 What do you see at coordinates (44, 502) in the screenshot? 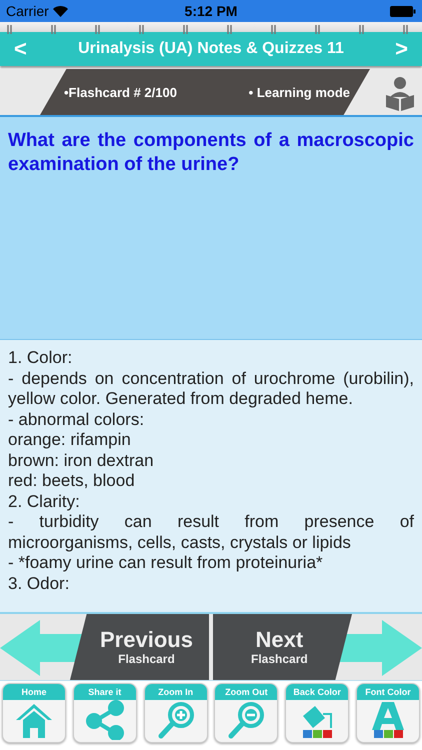
I see `answer-line: 2. Clarity:` at bounding box center [44, 502].